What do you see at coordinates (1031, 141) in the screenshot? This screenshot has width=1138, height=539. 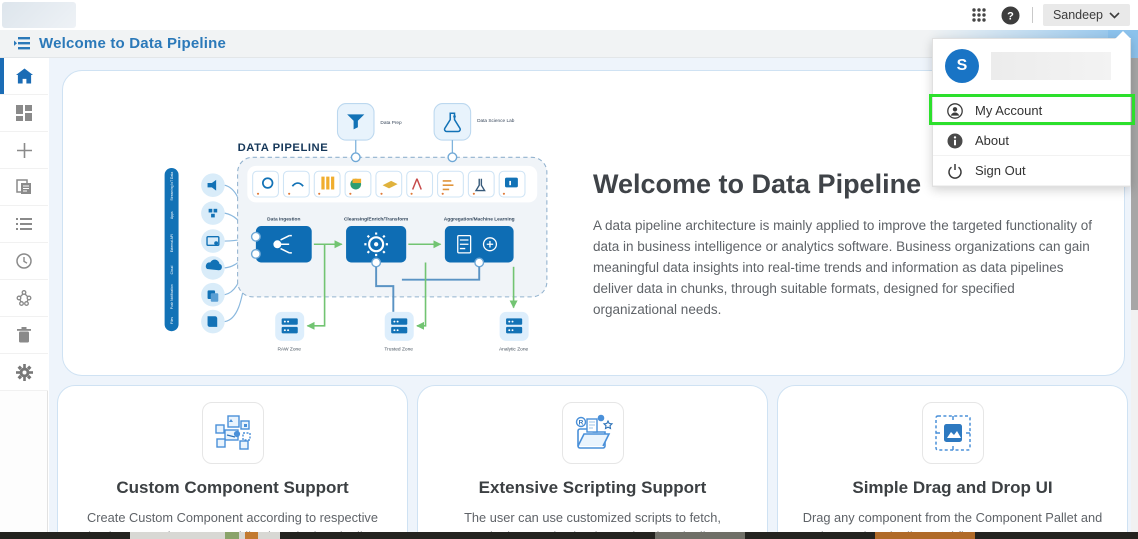 I see `menu-item-about: About` at bounding box center [1031, 141].